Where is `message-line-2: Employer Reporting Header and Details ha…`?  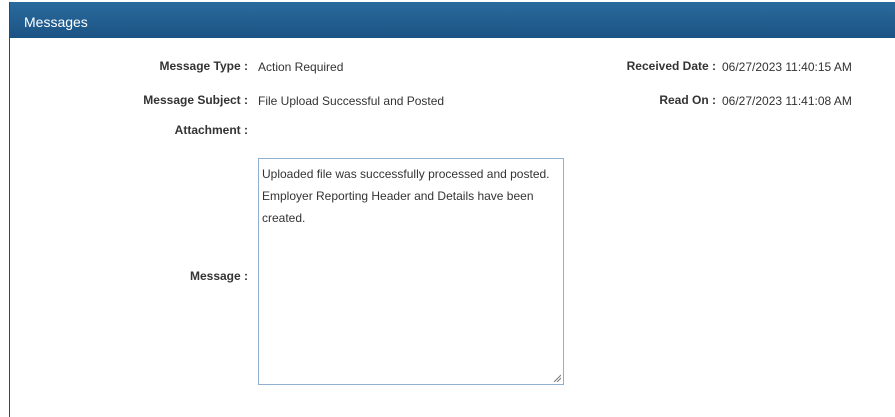
message-line-2: Employer Reporting Header and Details ha… is located at coordinates (398, 207).